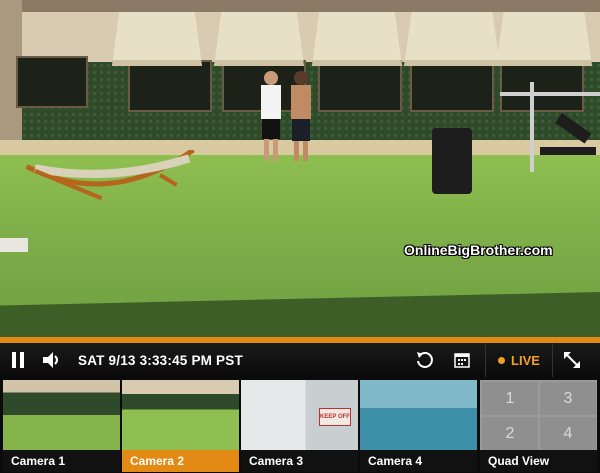  I want to click on camera-3-thumb: KEEP OFF Camera 3, so click(299, 426).